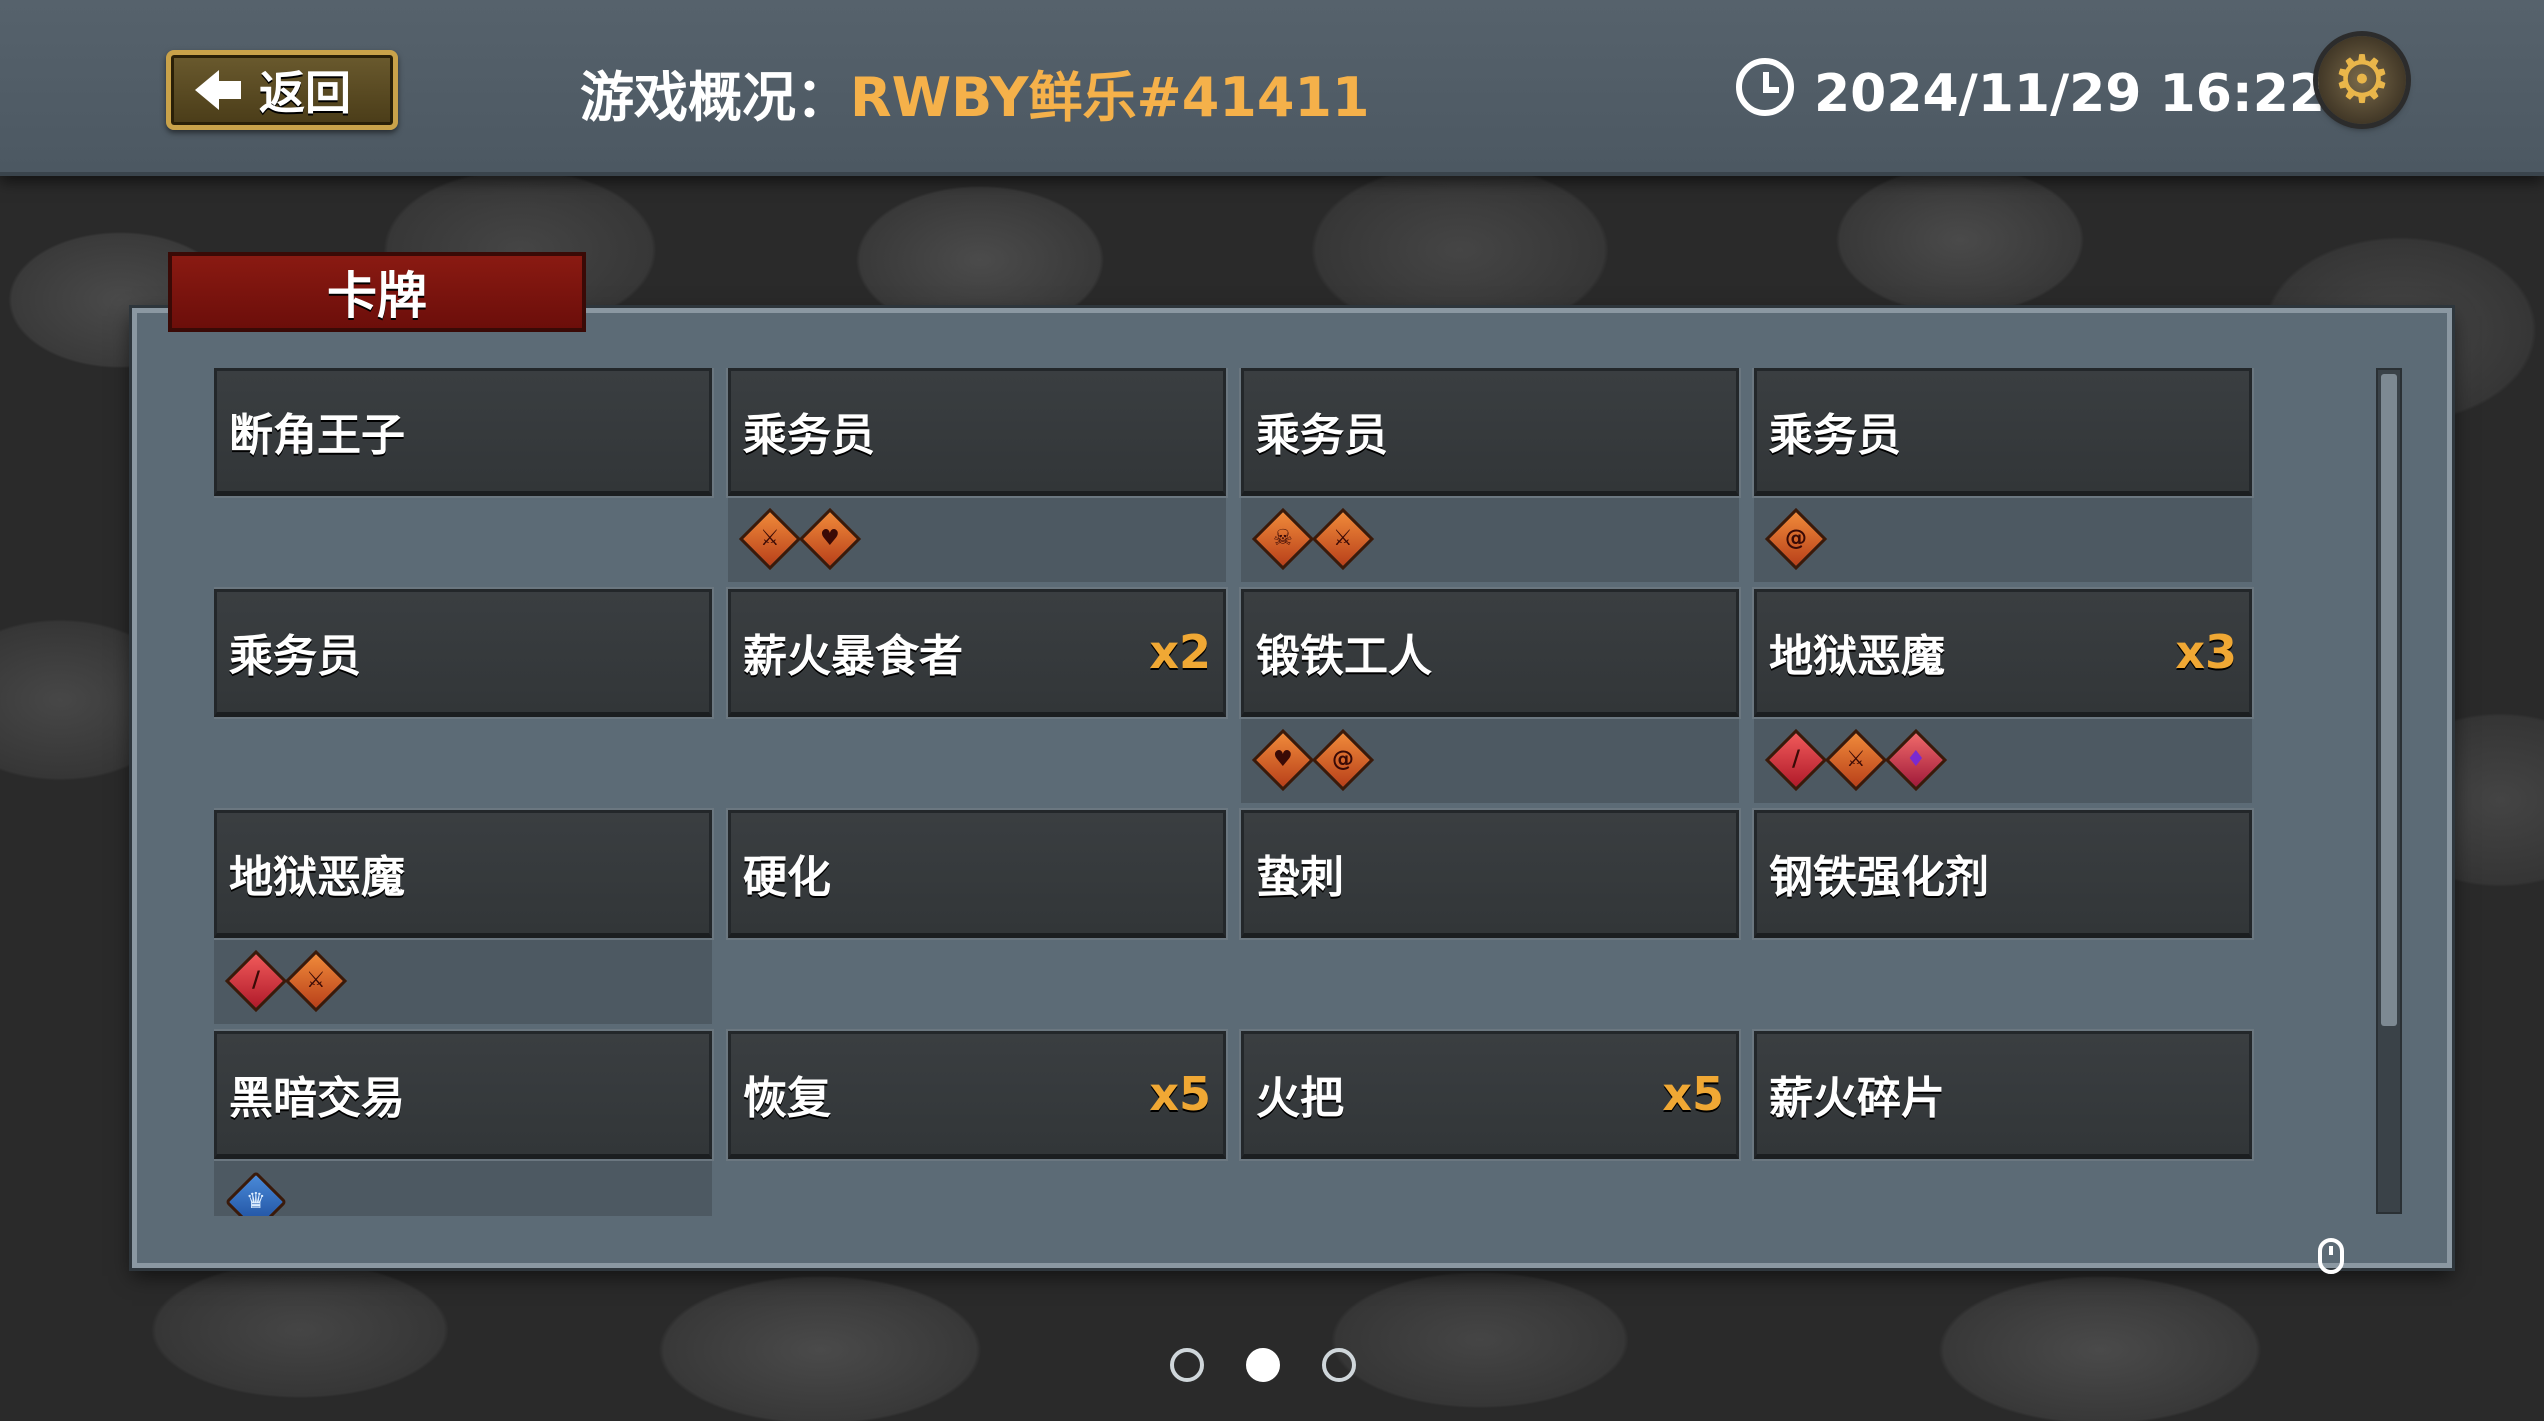 The image size is (2544, 1421). I want to click on scrollbar-thumb, so click(2389, 700).